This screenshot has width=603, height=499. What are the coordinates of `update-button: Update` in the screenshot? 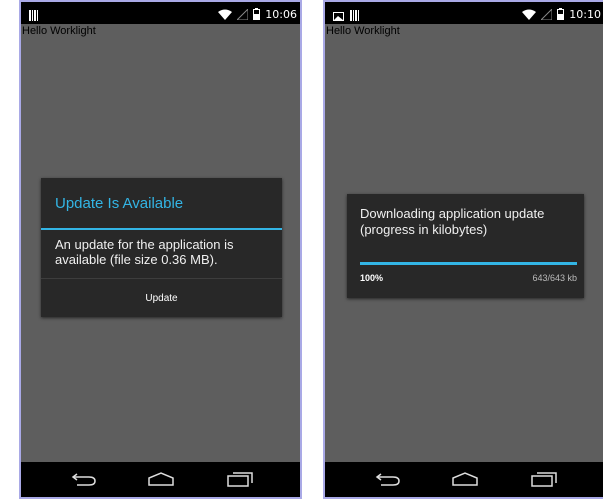 It's located at (161, 298).